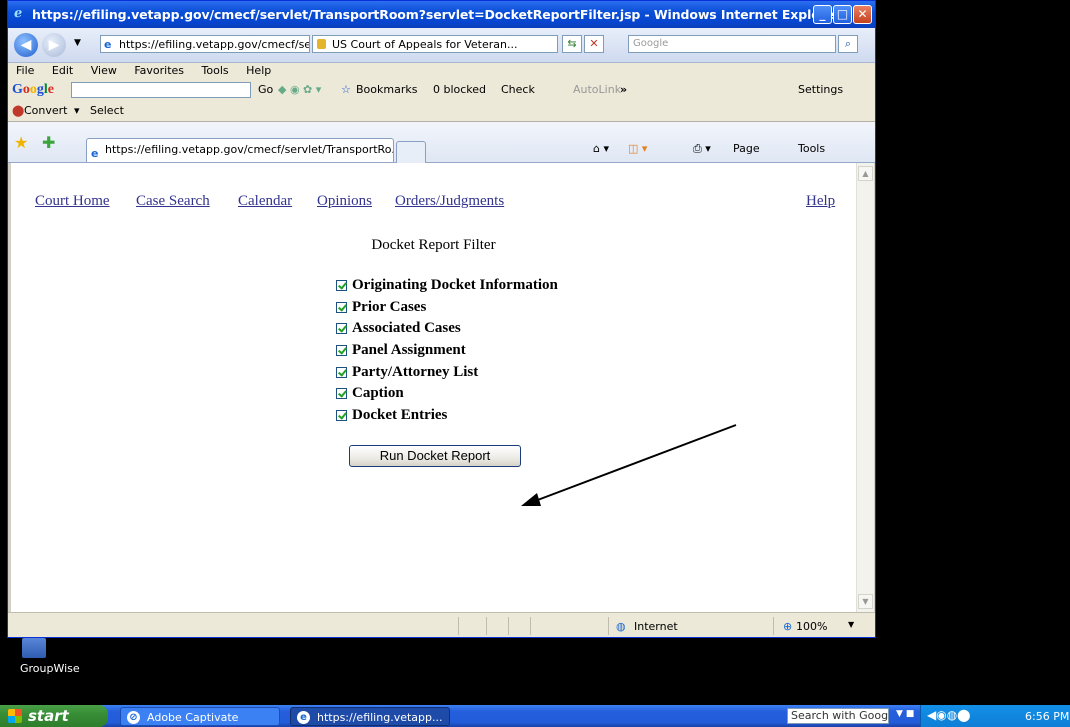  What do you see at coordinates (822, 14) in the screenshot?
I see `minimize-button: _` at bounding box center [822, 14].